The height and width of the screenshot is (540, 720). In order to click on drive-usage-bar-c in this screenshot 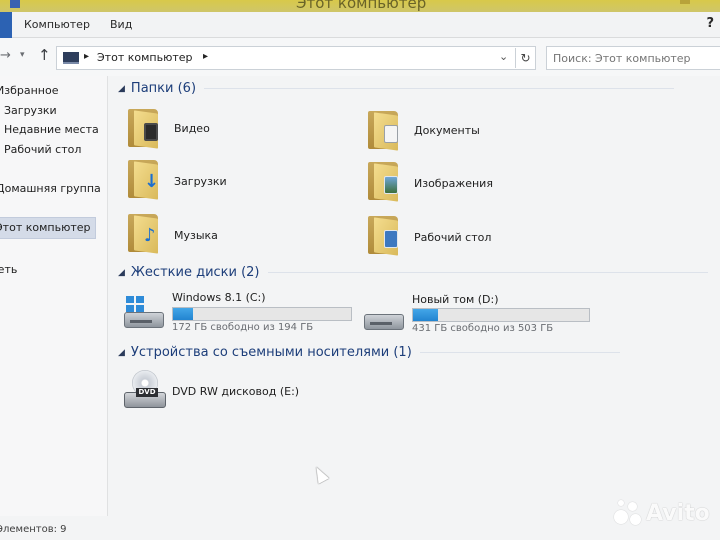, I will do `click(262, 314)`.